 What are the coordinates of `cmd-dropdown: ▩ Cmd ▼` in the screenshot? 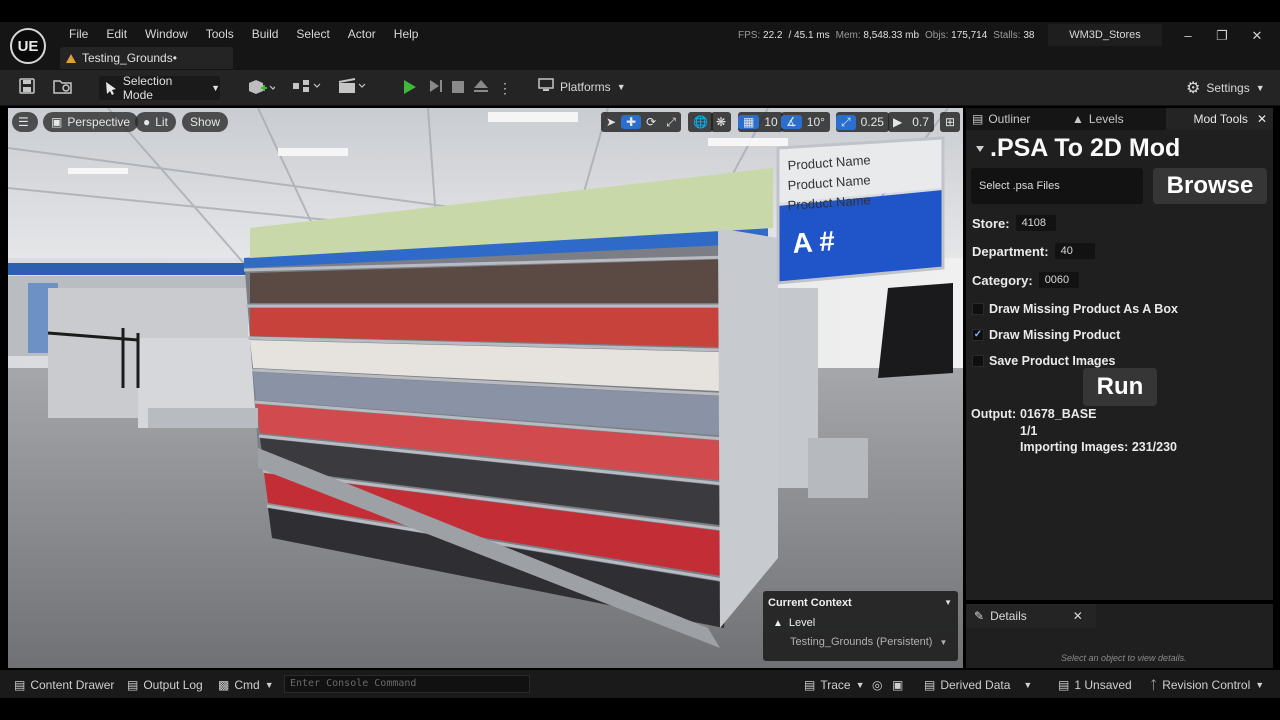 It's located at (246, 685).